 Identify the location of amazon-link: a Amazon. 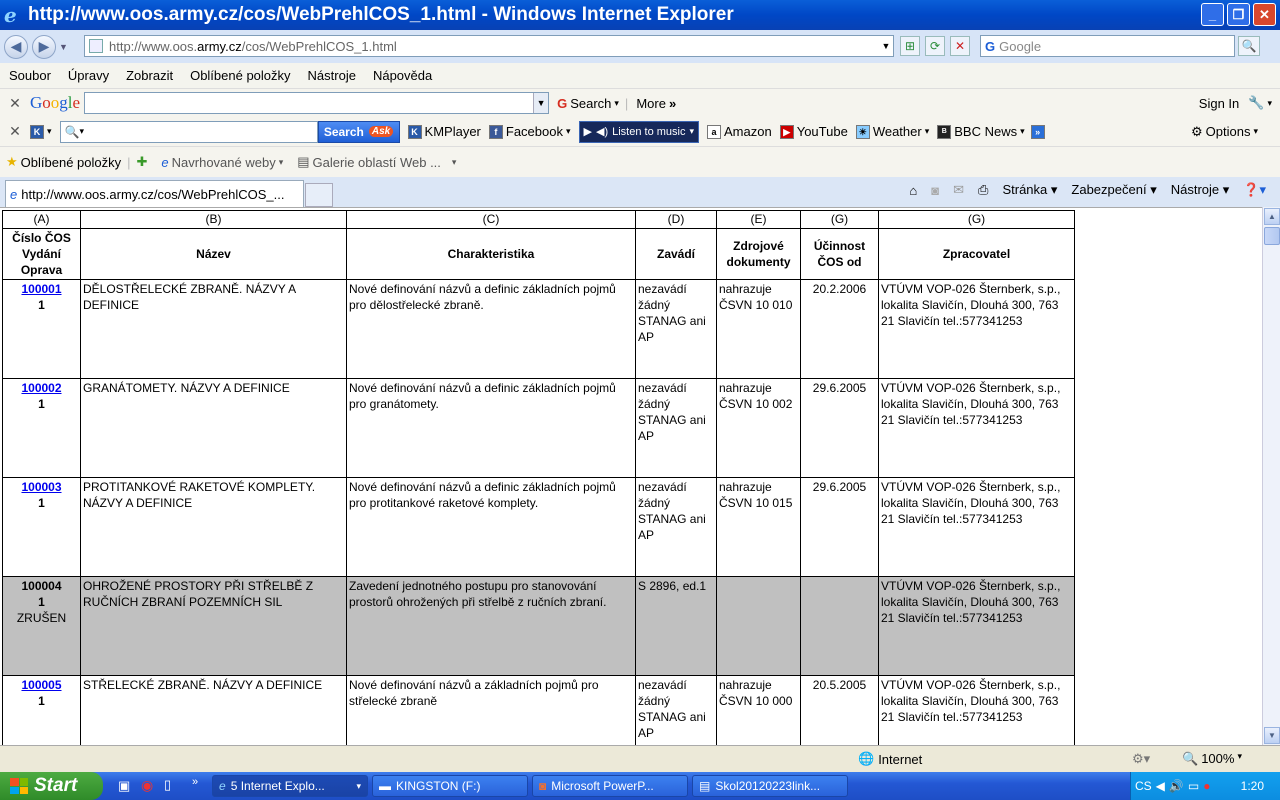
(739, 131).